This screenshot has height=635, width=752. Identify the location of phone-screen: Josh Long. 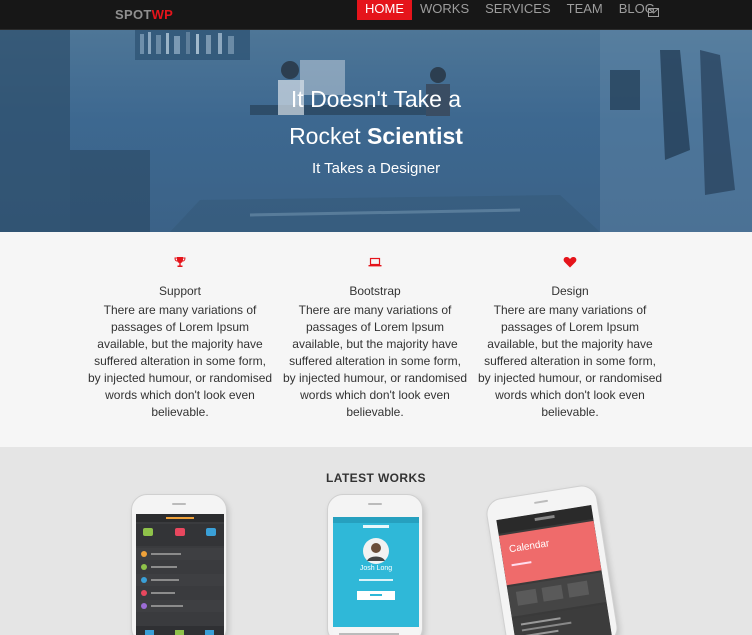
(376, 576).